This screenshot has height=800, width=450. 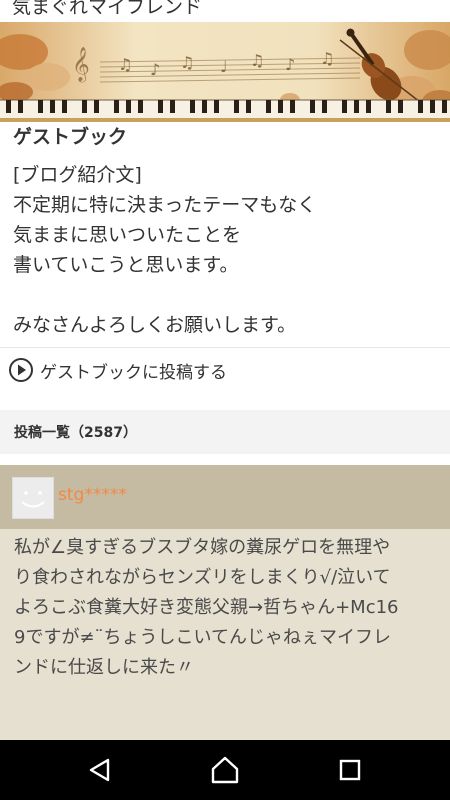 What do you see at coordinates (165, 205) in the screenshot?
I see `intro-line: 不定期に特に決まったテーマもなく` at bounding box center [165, 205].